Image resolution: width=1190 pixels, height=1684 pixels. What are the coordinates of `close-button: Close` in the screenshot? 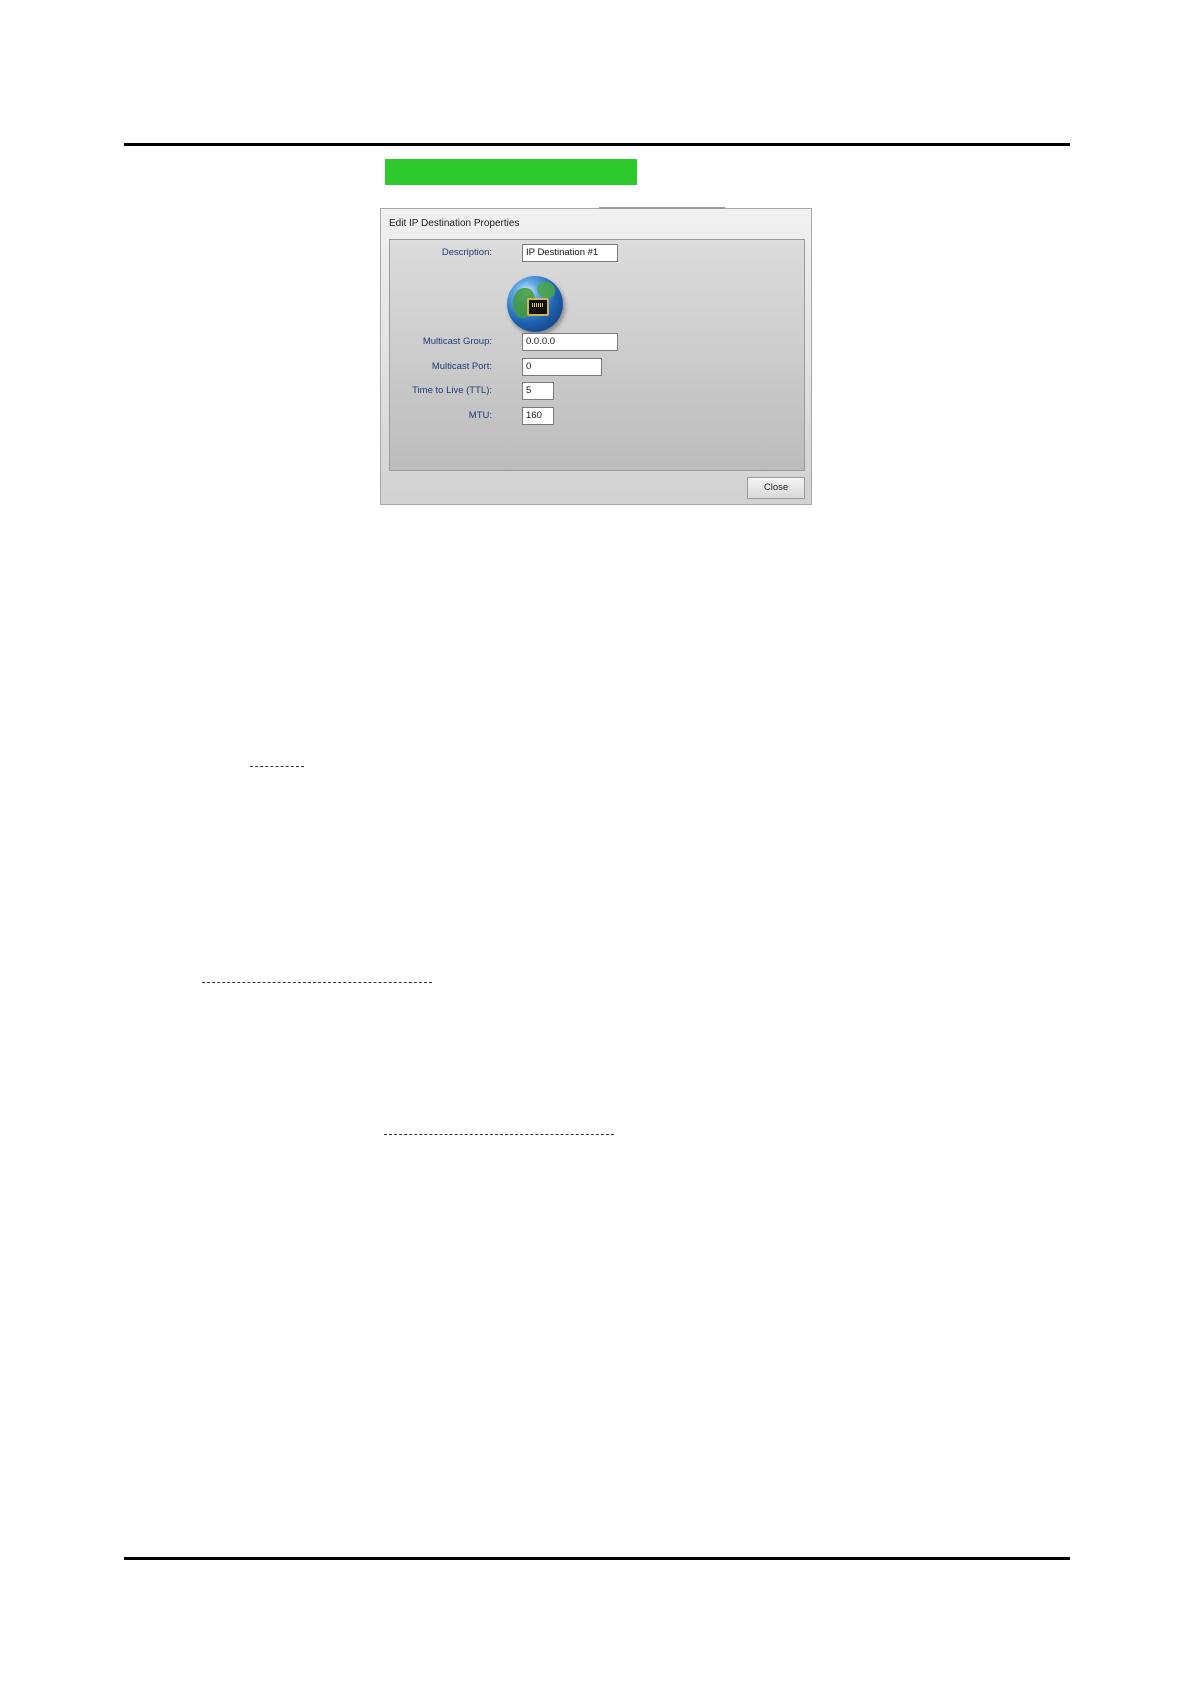 It's located at (776, 488).